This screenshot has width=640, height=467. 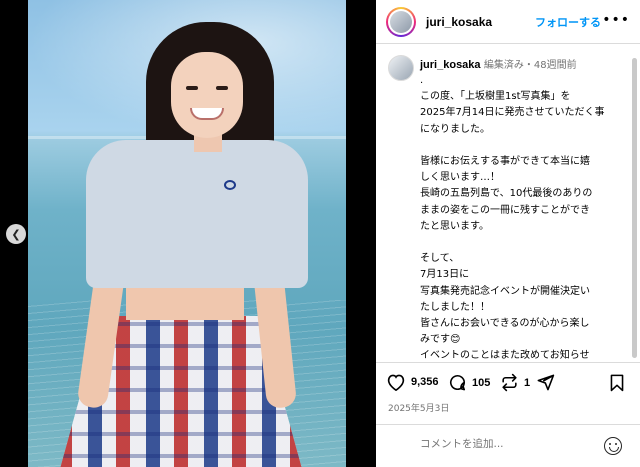 What do you see at coordinates (457, 382) in the screenshot?
I see `comment-bubble-icon` at bounding box center [457, 382].